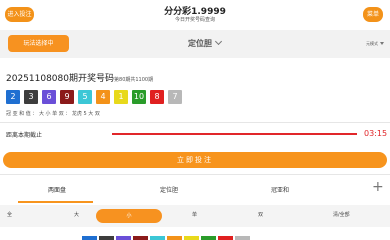 This screenshot has width=390, height=240. Describe the element at coordinates (9, 214) in the screenshot. I see `filter-all: 全` at that location.